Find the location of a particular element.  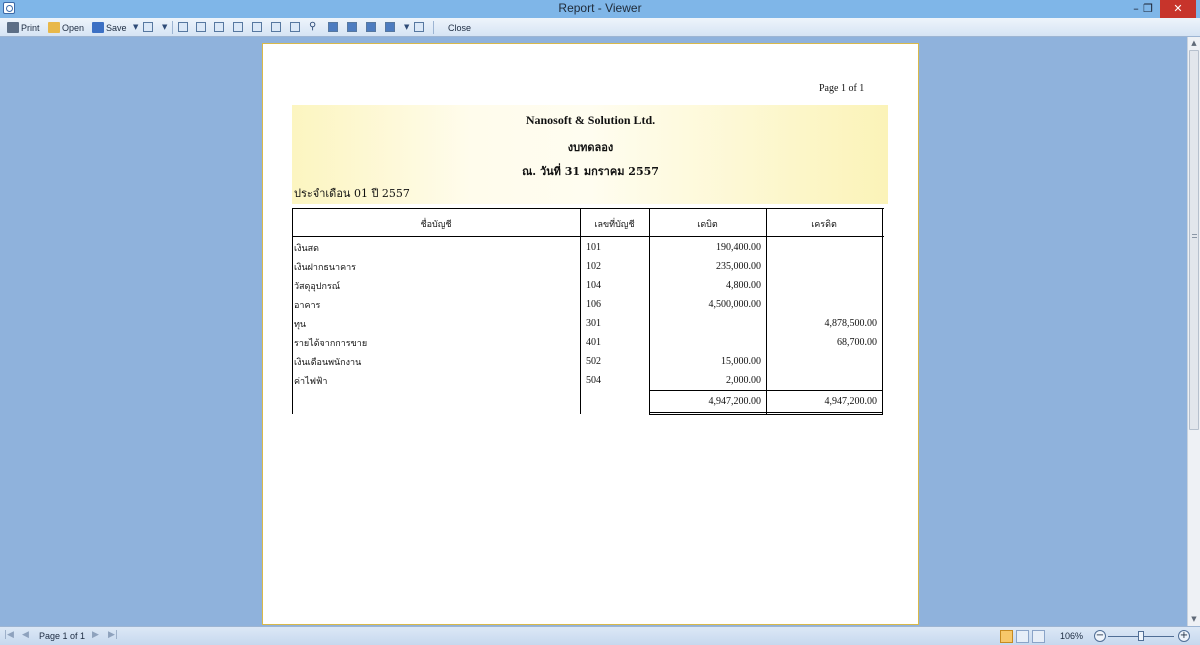

account-name: เงินเดือนพนักงาน is located at coordinates (328, 363).